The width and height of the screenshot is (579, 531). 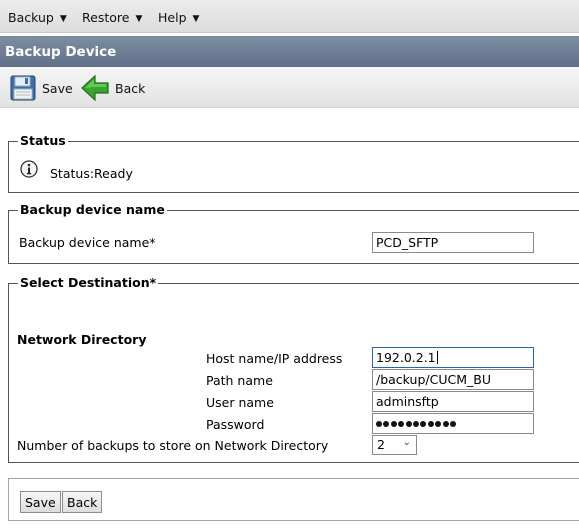 I want to click on menu-restore-label: Restore, so click(x=106, y=17).